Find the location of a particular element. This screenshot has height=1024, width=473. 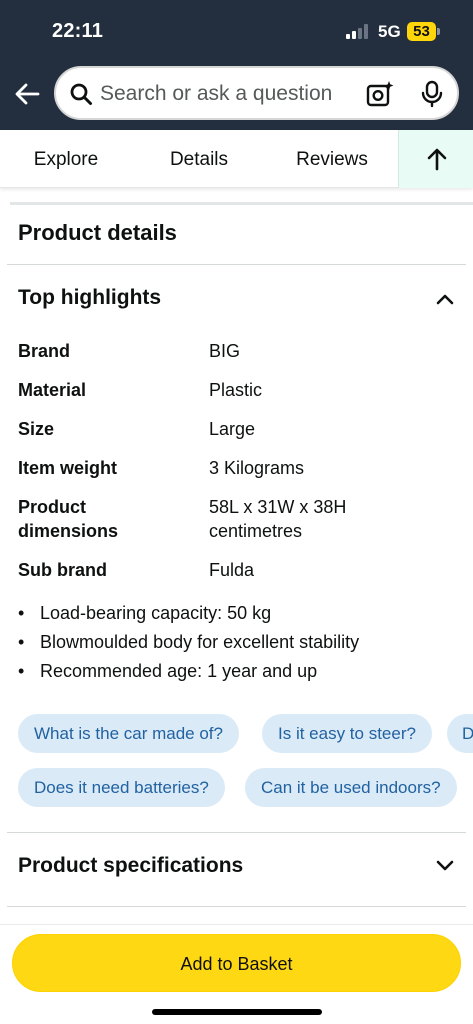

battery-icon: 53 is located at coordinates (421, 31).